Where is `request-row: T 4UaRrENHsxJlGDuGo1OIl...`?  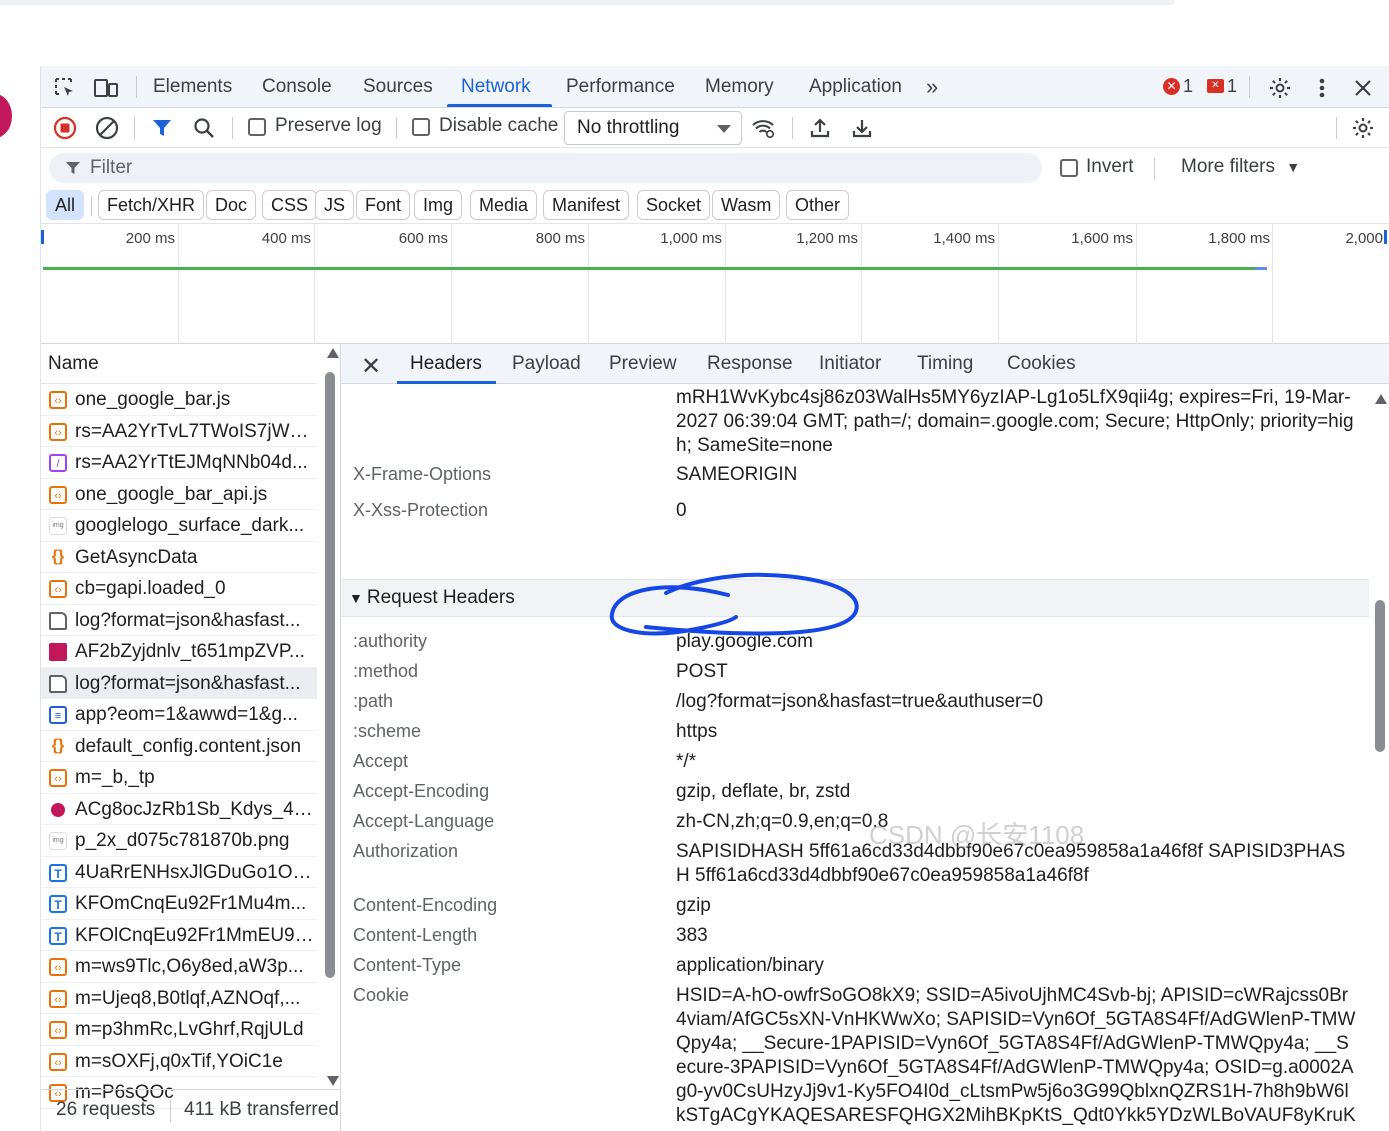
request-row: T 4UaRrENHsxJlGDuGo1OIl... is located at coordinates (179, 872).